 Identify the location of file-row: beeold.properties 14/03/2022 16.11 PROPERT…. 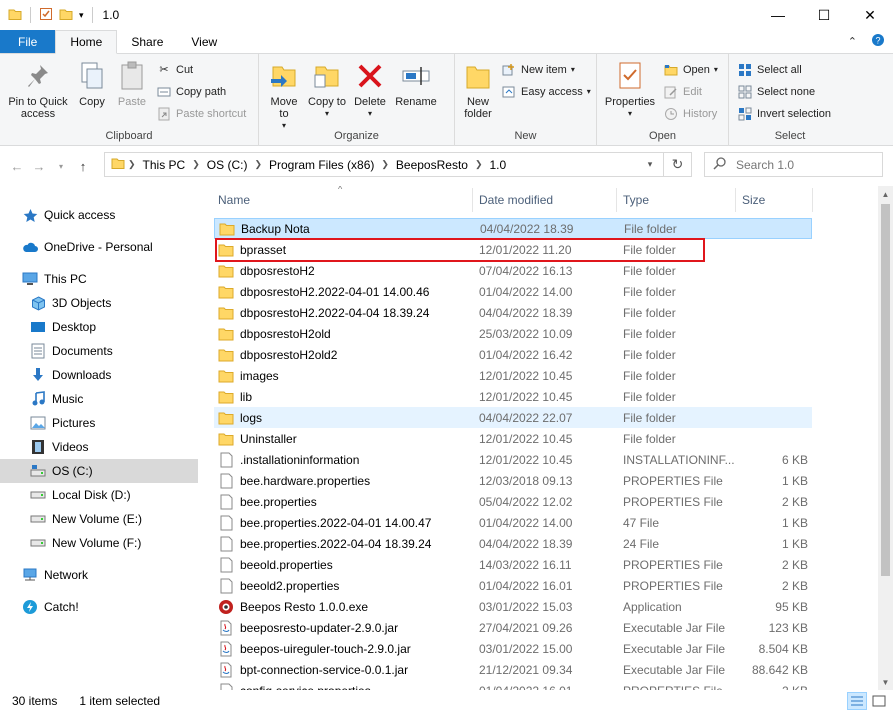
(513, 564).